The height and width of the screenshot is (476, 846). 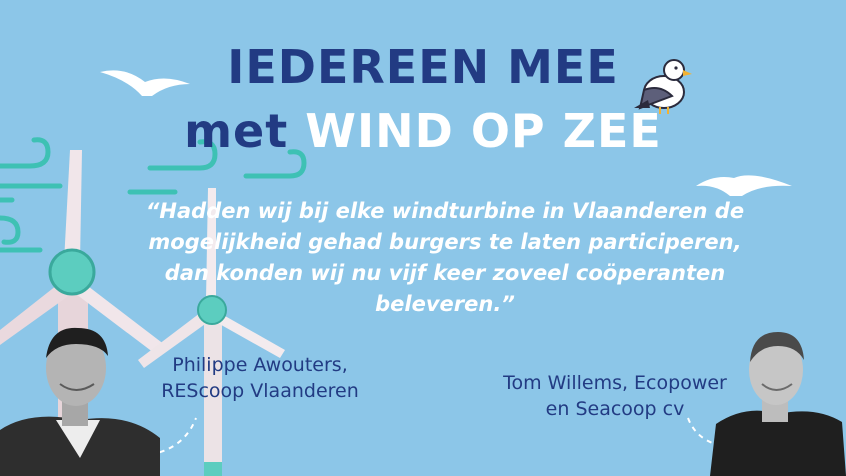 I want to click on headline-prefix: met, so click(x=236, y=131).